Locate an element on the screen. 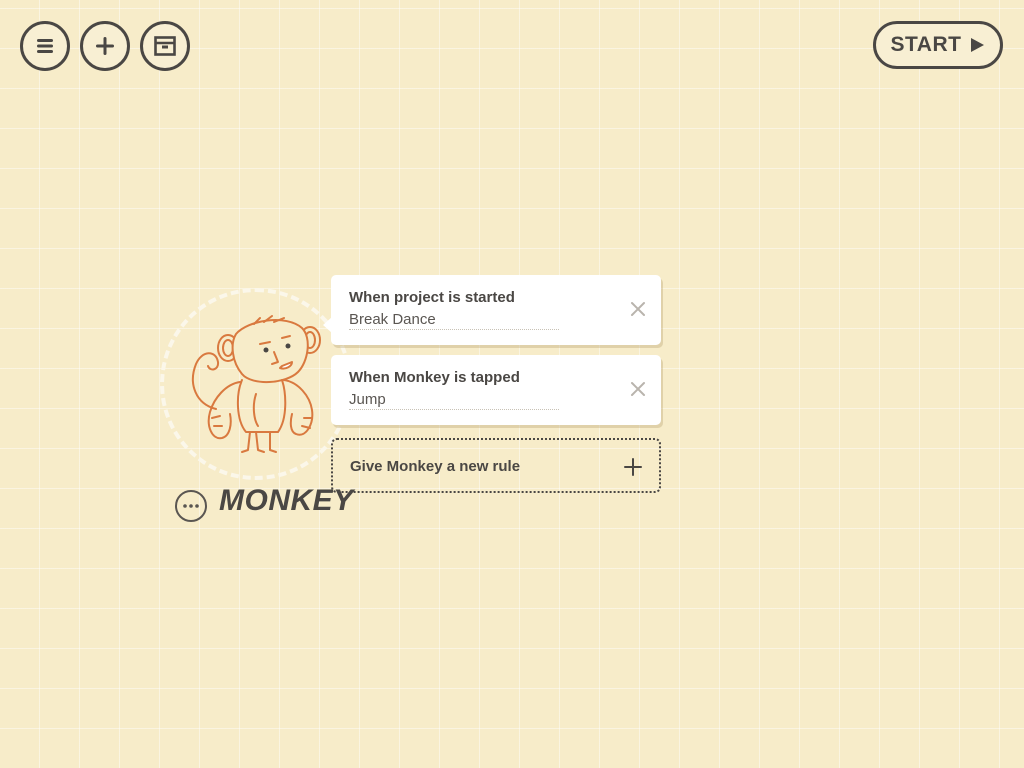 The height and width of the screenshot is (768, 1024). inventory-box-icon is located at coordinates (165, 46).